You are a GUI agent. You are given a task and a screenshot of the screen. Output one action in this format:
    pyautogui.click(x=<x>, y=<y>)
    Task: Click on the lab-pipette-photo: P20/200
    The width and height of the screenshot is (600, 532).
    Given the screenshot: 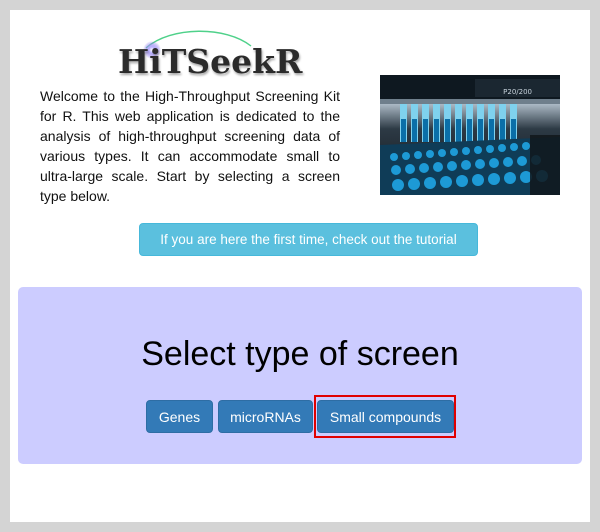 What is the action you would take?
    pyautogui.click(x=470, y=135)
    